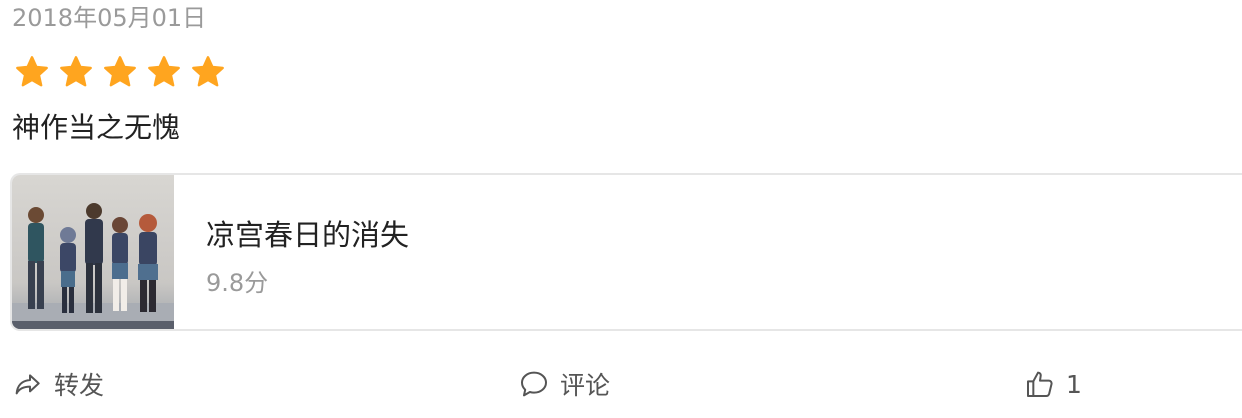 This screenshot has height=418, width=1242. What do you see at coordinates (109, 18) in the screenshot?
I see `post-date: 2018年05月01日` at bounding box center [109, 18].